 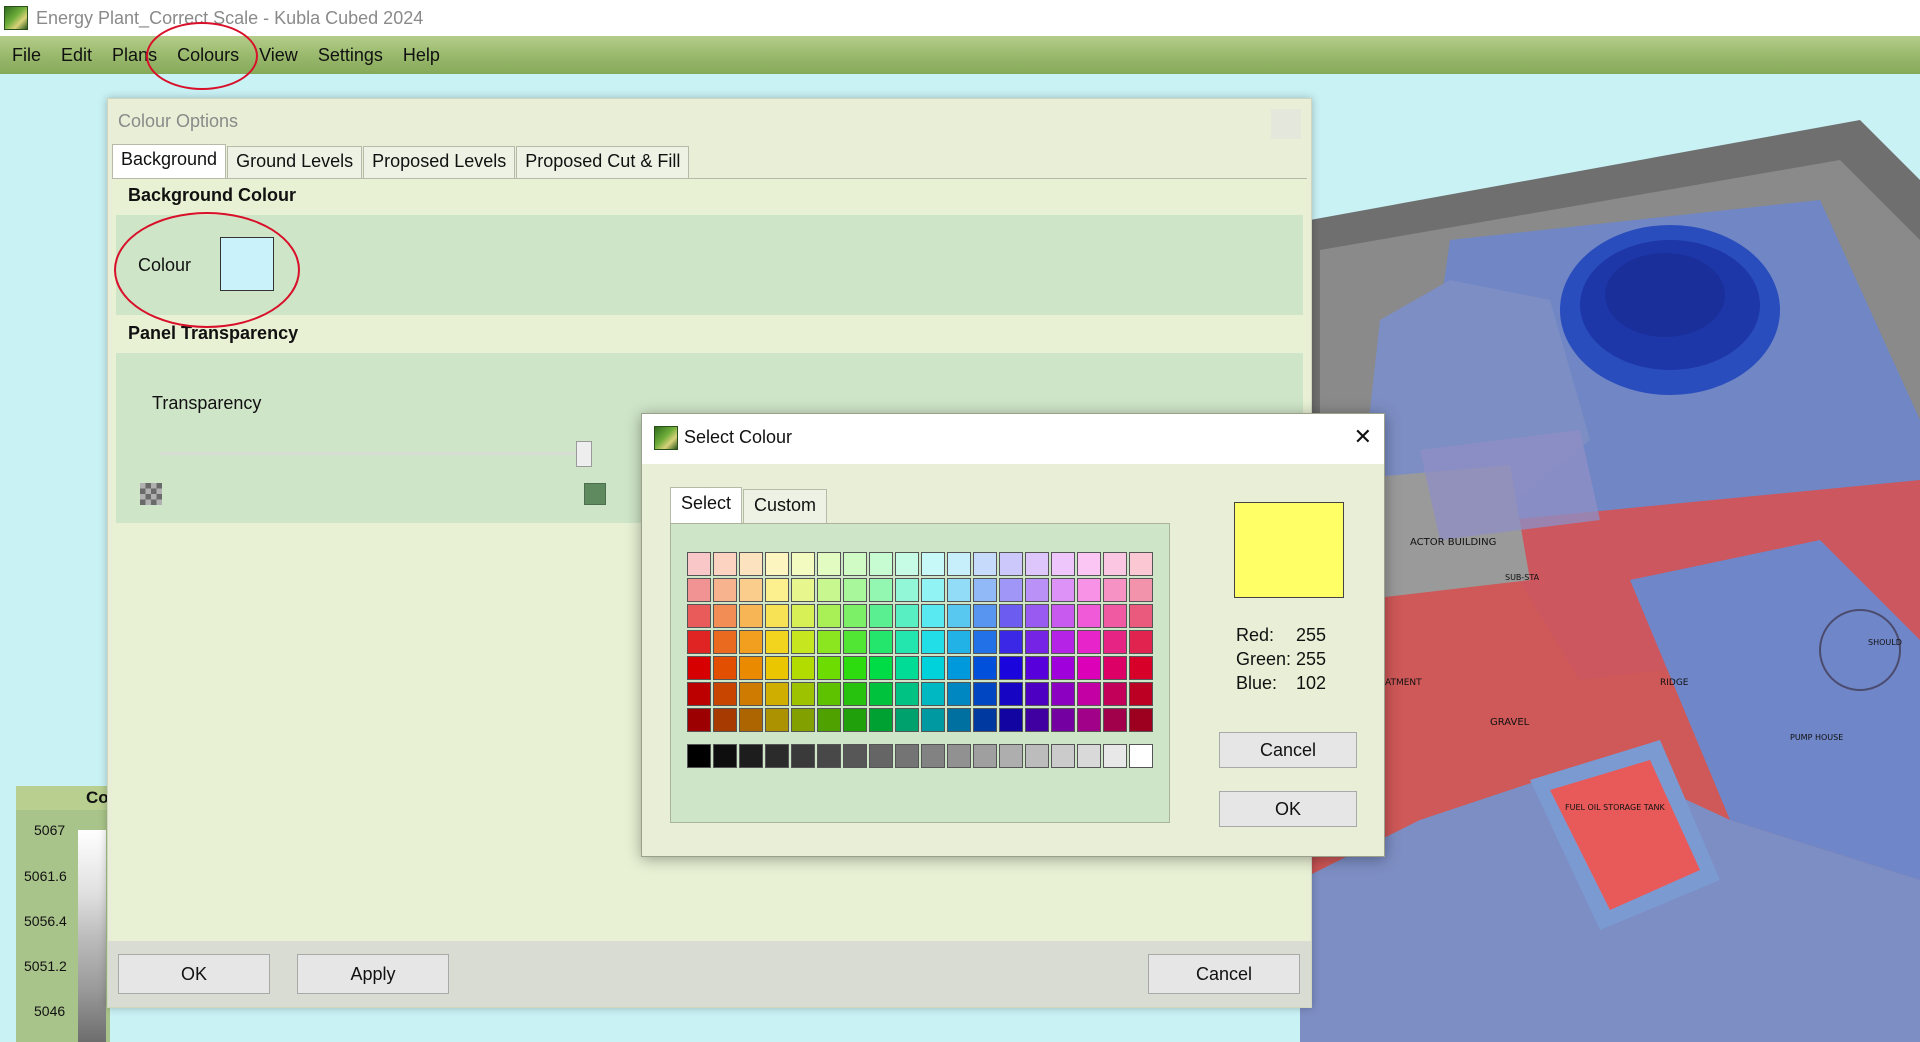 I want to click on menu-file: File, so click(x=26, y=55).